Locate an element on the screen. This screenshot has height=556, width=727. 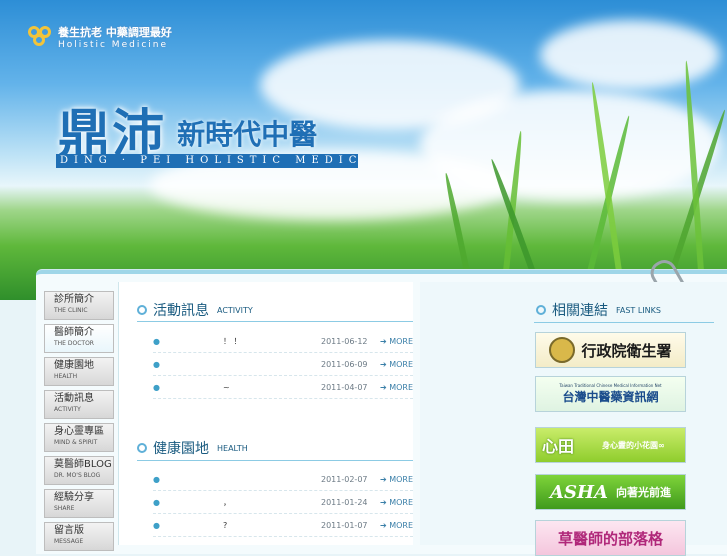
brand-english: DING · PEI HOLISTIC MEDICINE is located at coordinates (207, 161).